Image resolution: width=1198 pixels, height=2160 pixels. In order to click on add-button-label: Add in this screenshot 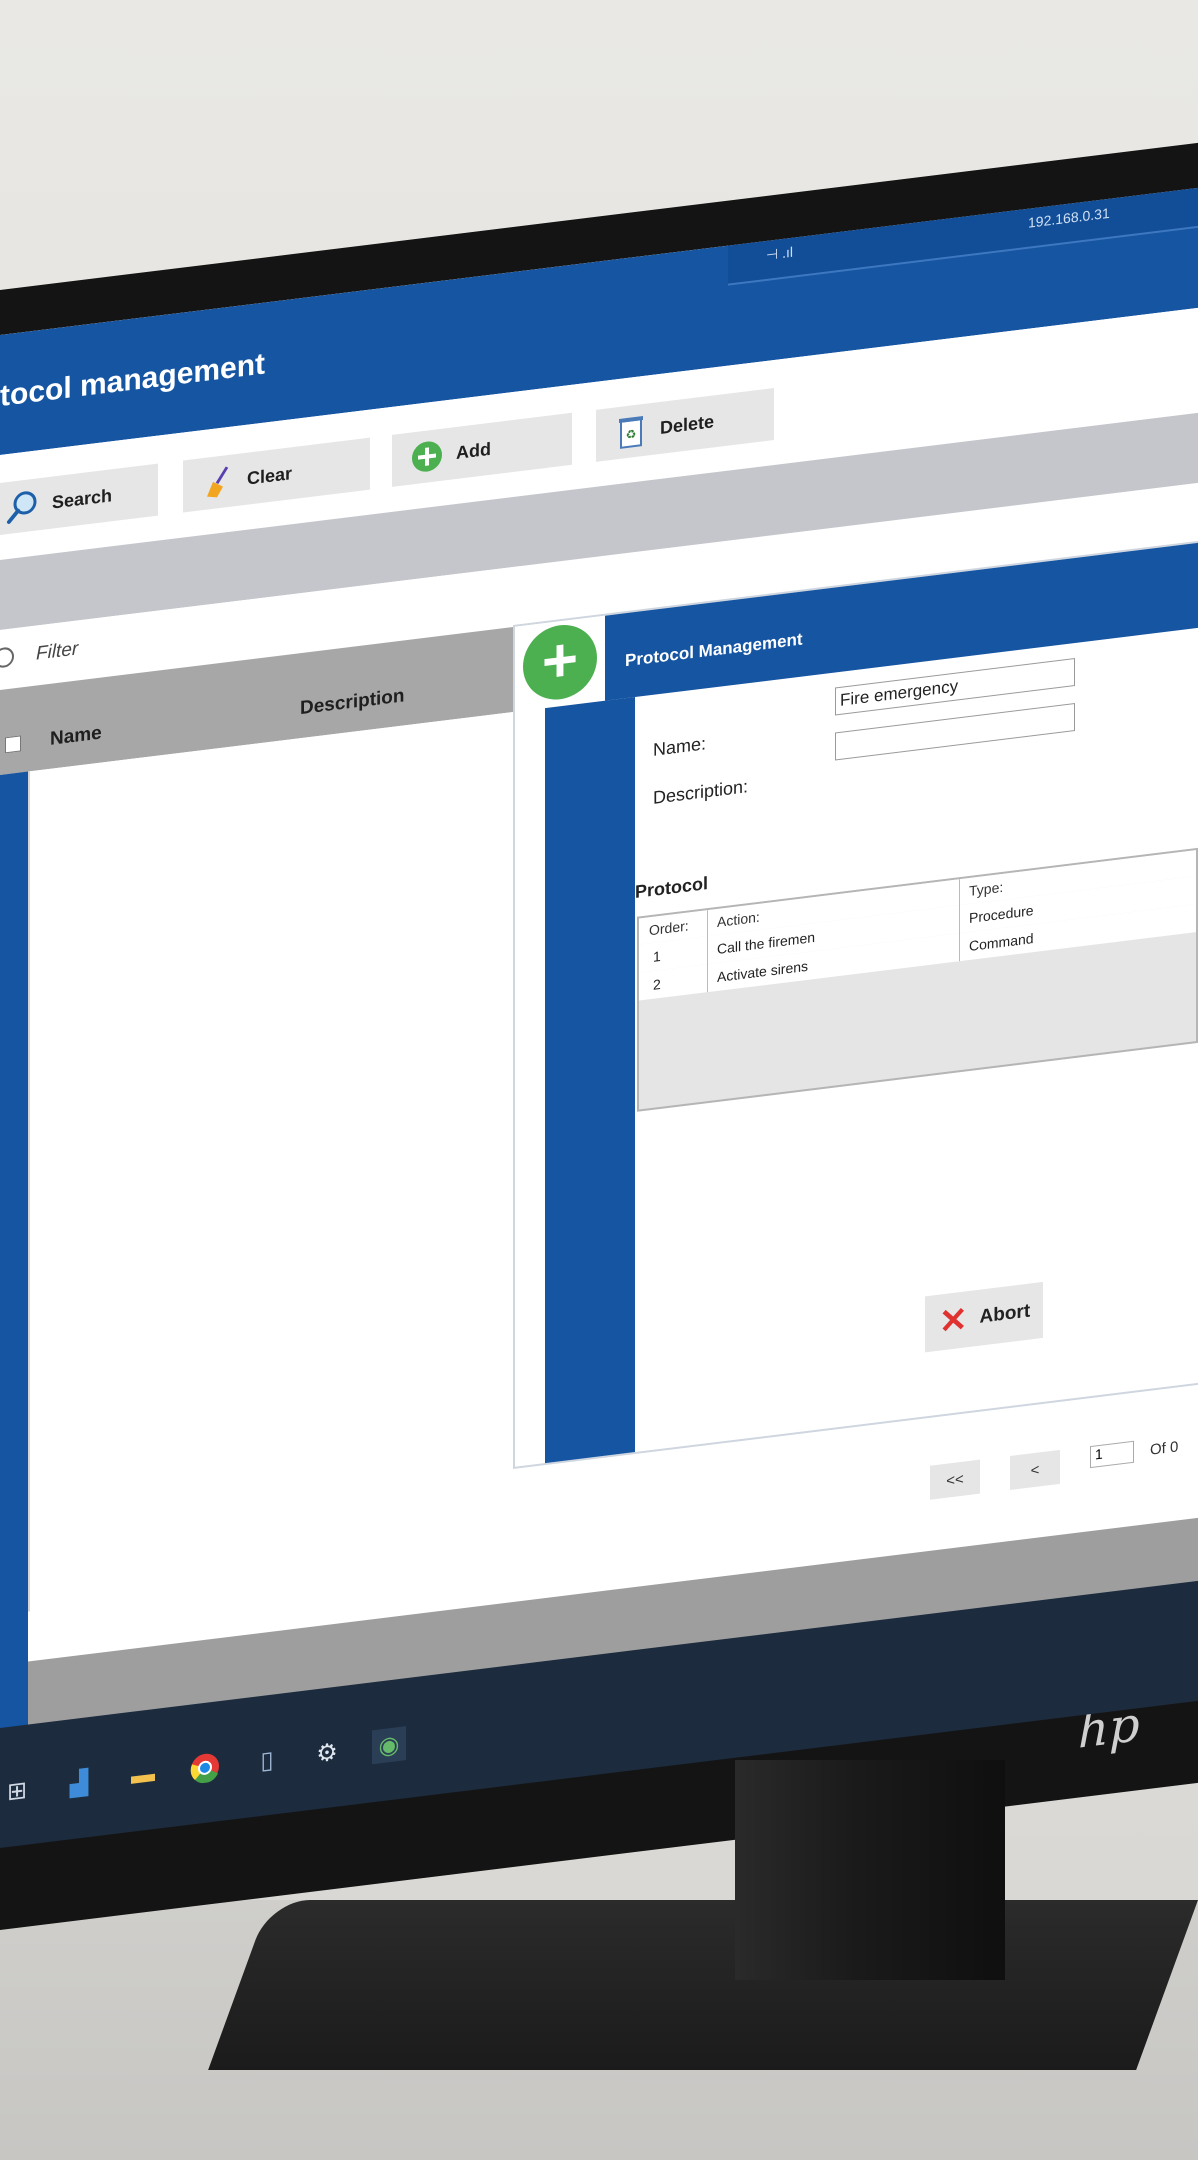, I will do `click(473, 450)`.